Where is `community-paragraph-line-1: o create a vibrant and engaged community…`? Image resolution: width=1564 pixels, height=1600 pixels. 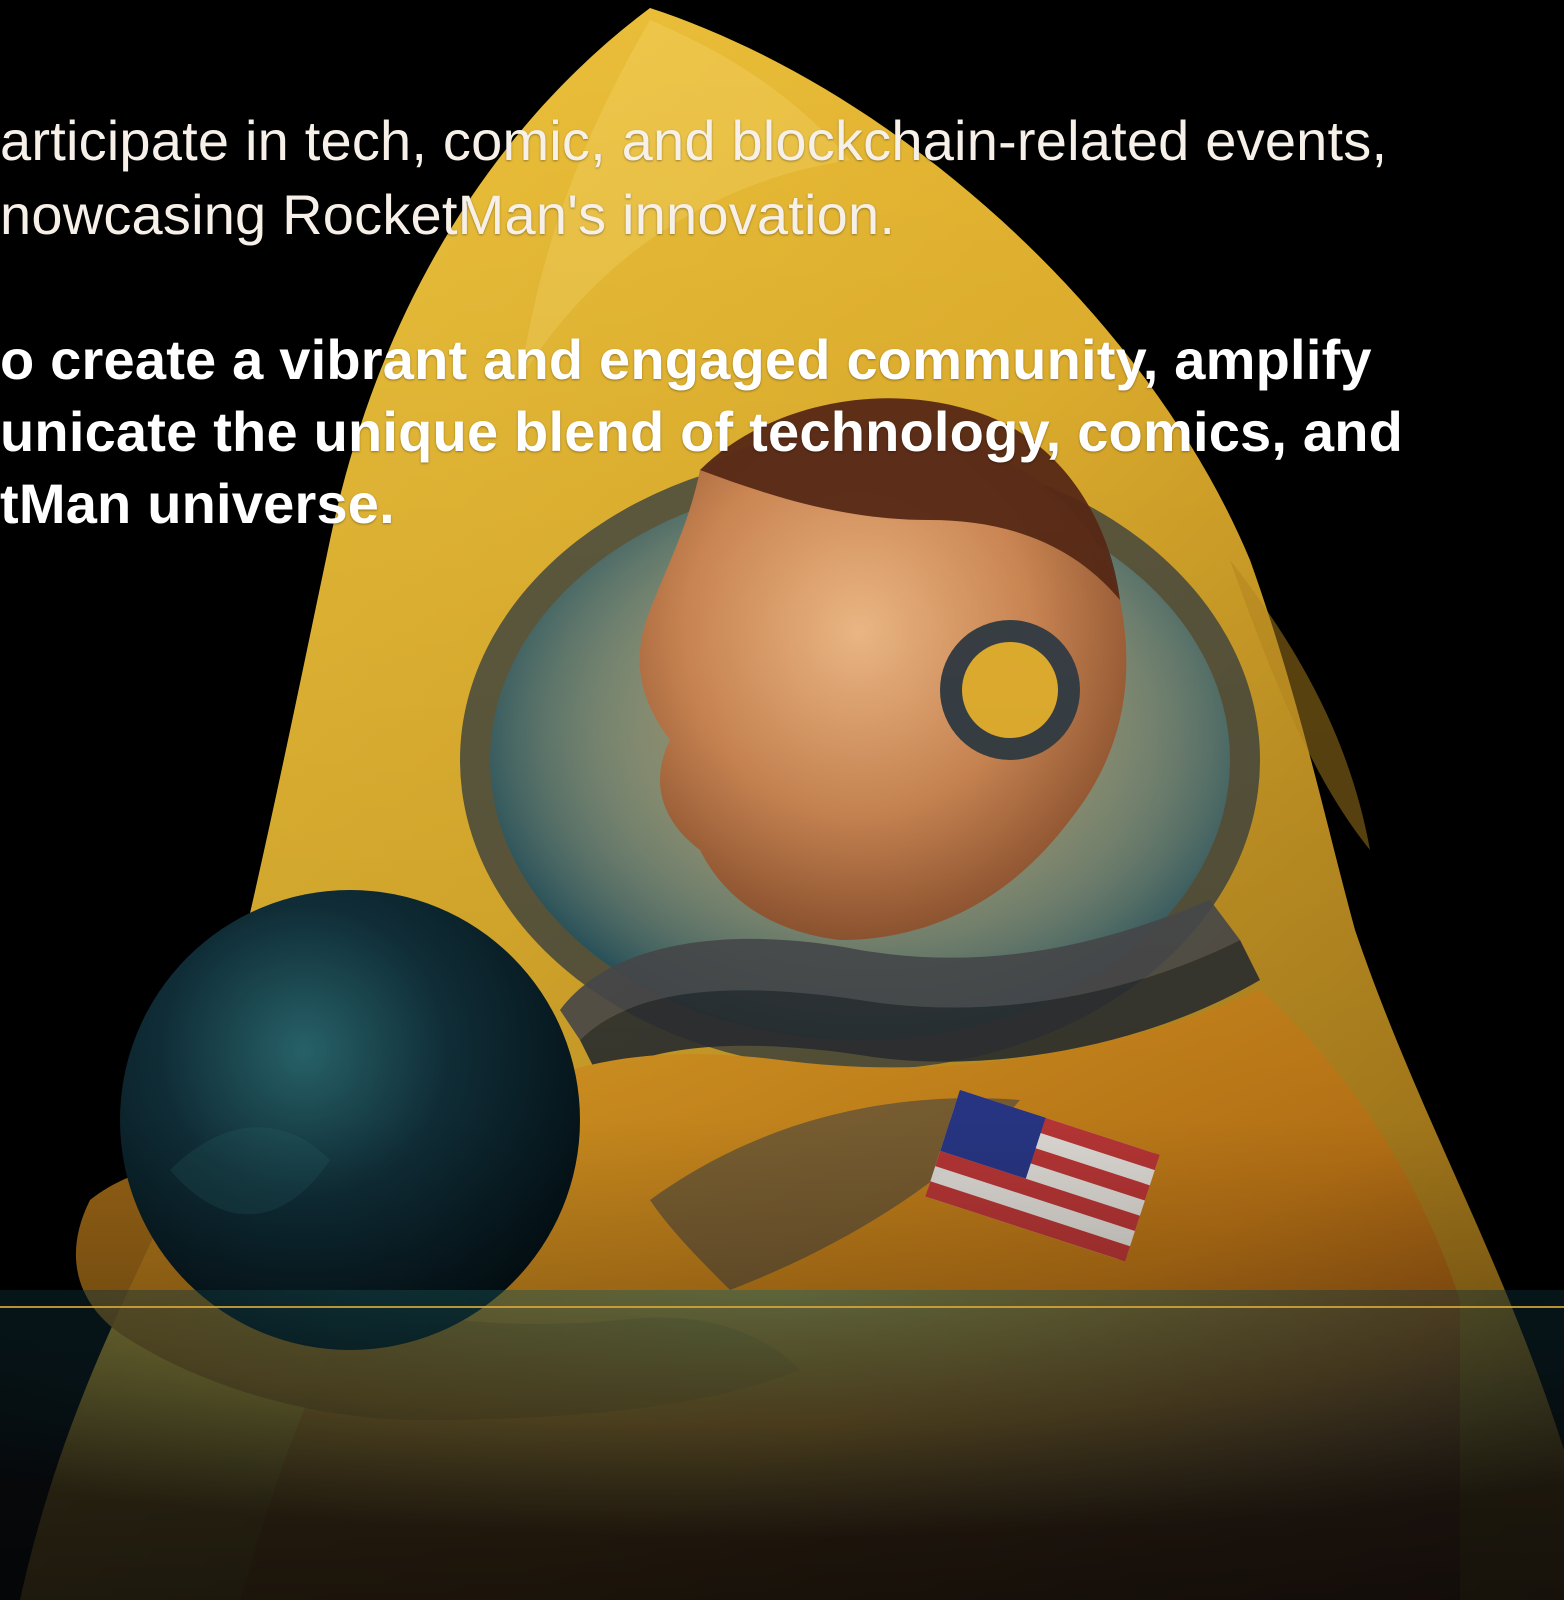 community-paragraph-line-1: o create a vibrant and engaged community… is located at coordinates (686, 359).